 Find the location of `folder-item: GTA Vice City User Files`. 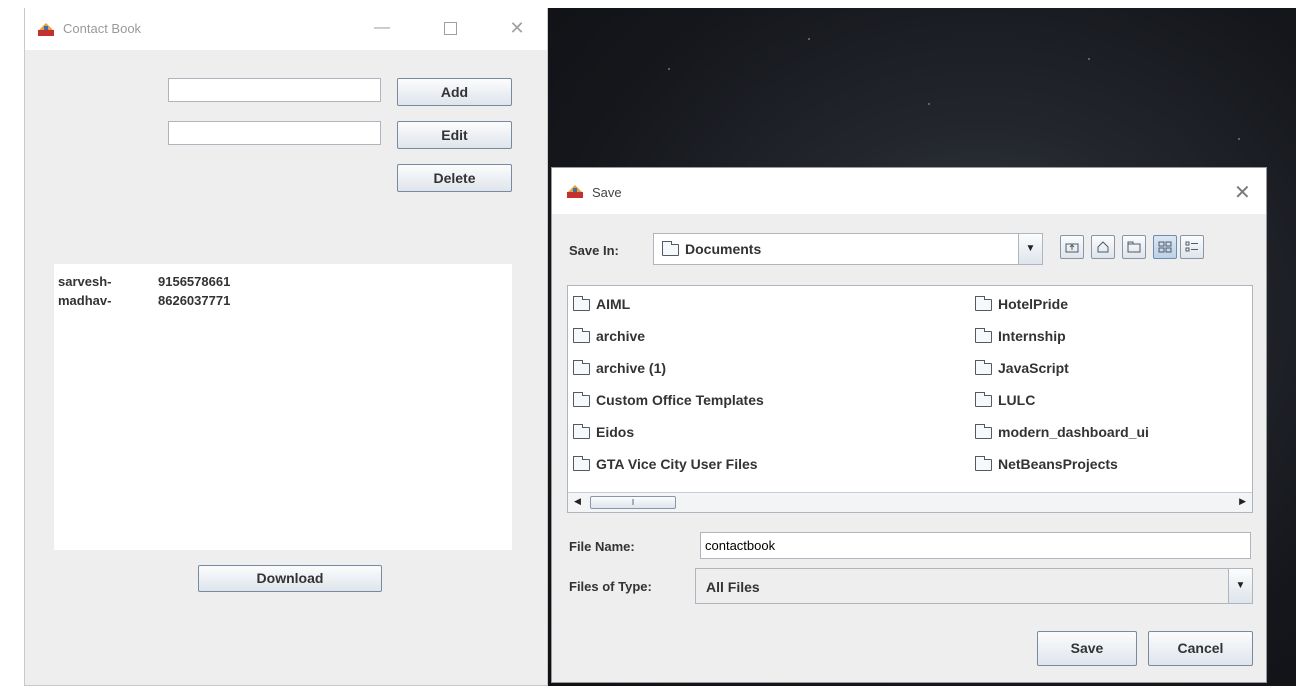

folder-item: GTA Vice City User Files is located at coordinates (665, 464).